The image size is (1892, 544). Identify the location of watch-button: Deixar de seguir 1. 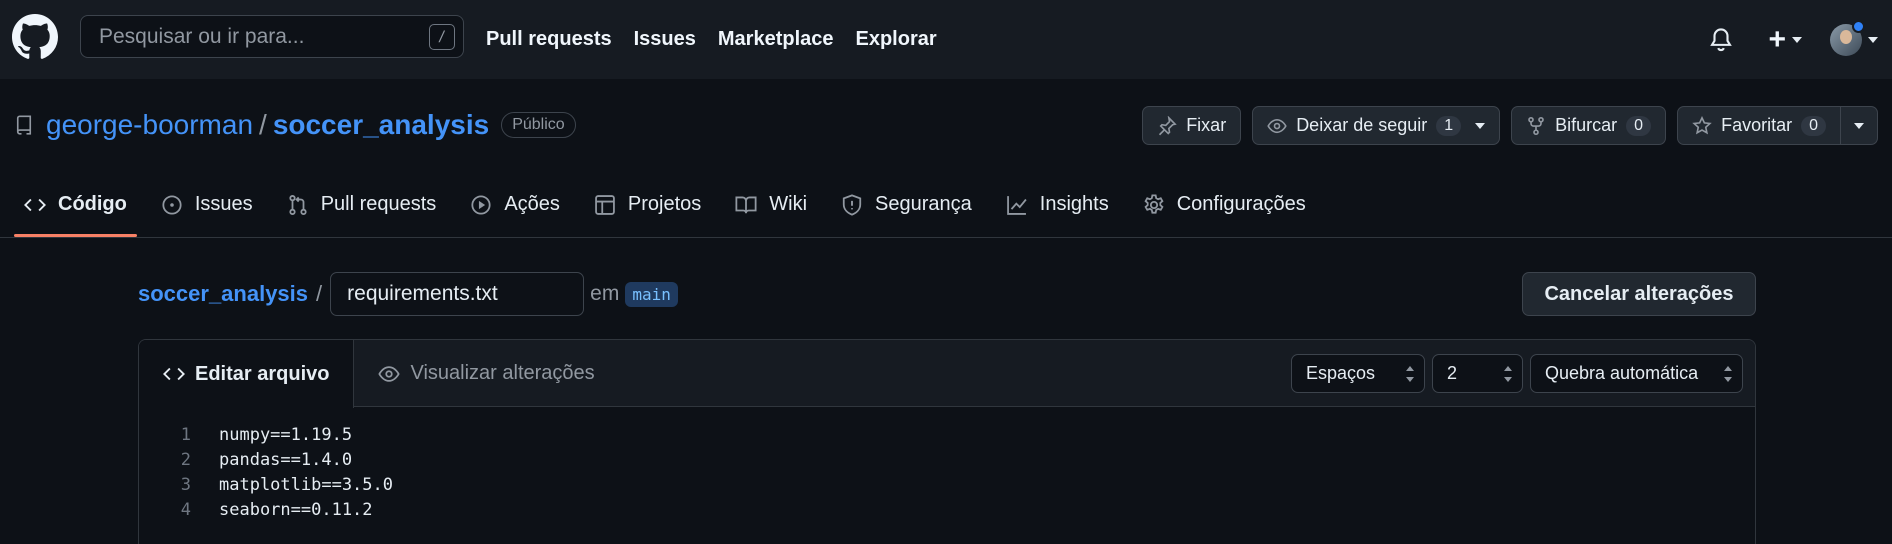
(1376, 125).